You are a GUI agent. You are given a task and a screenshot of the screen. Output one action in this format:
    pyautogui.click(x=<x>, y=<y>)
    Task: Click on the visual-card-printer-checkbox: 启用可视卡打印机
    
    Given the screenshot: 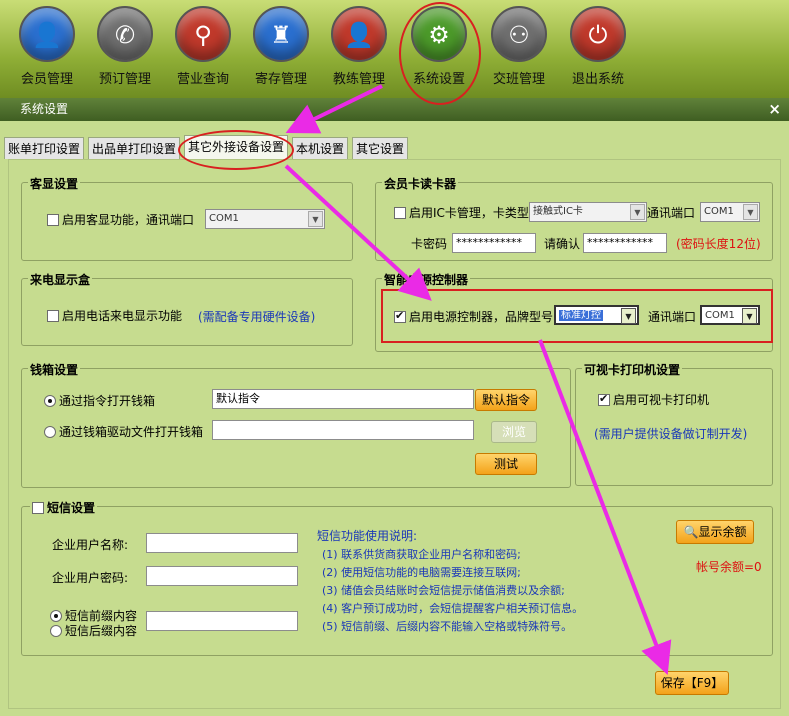 What is the action you would take?
    pyautogui.click(x=653, y=399)
    